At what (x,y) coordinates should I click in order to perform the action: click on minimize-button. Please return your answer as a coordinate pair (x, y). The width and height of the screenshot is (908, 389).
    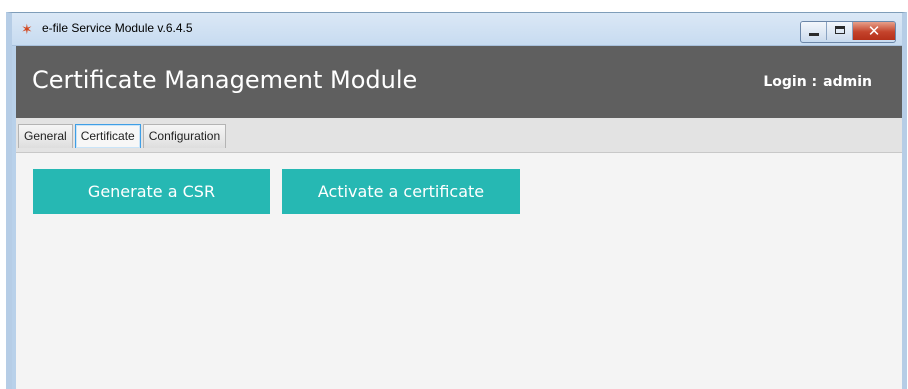
    Looking at the image, I should click on (814, 31).